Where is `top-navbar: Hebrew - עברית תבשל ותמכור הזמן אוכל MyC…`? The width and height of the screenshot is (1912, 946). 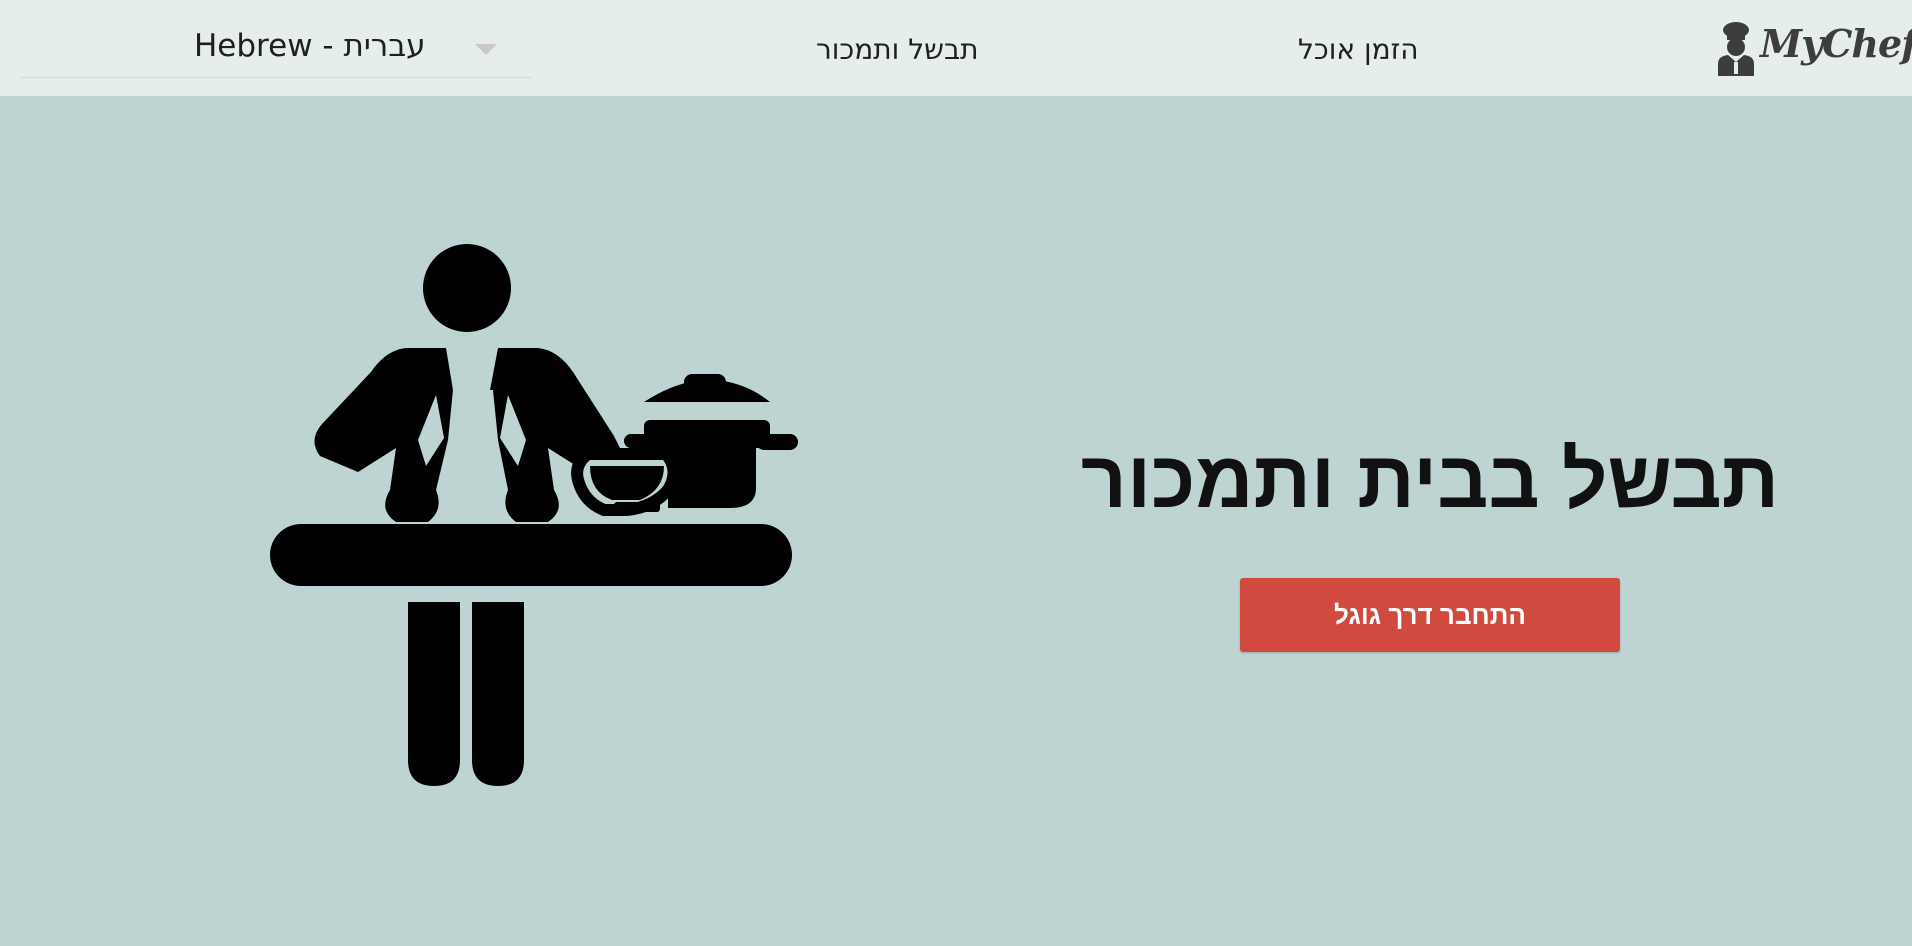 top-navbar: Hebrew - עברית תבשל ותמכור הזמן אוכל MyC… is located at coordinates (956, 48).